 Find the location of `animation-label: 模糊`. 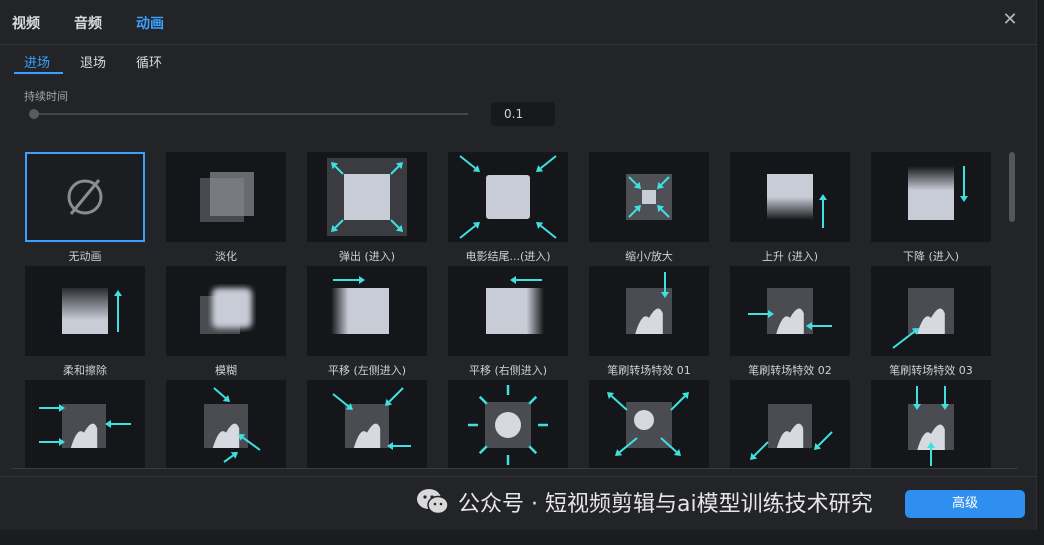

animation-label: 模糊 is located at coordinates (226, 370).